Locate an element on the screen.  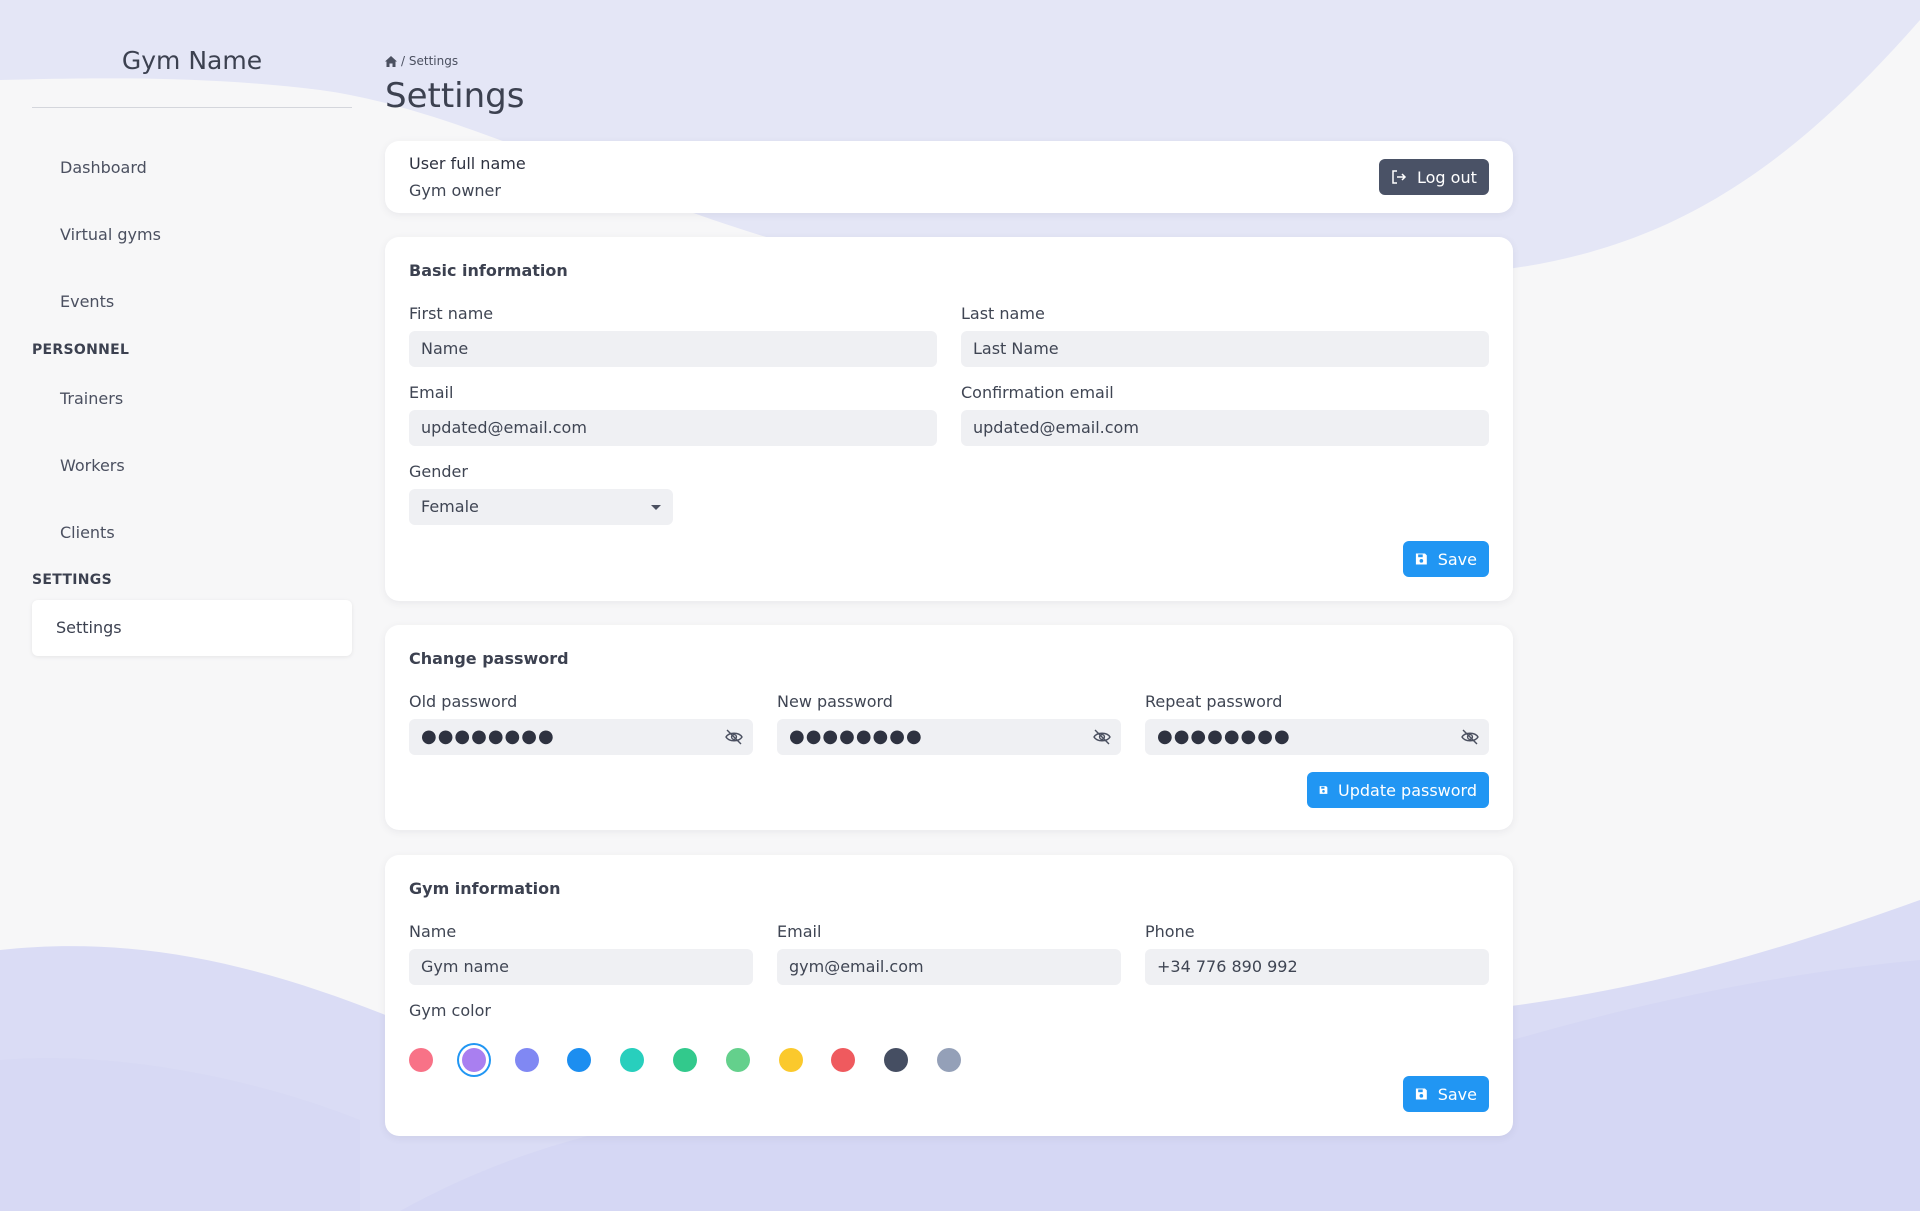
sidebar-item-trainers: Trainers is located at coordinates (91, 398).